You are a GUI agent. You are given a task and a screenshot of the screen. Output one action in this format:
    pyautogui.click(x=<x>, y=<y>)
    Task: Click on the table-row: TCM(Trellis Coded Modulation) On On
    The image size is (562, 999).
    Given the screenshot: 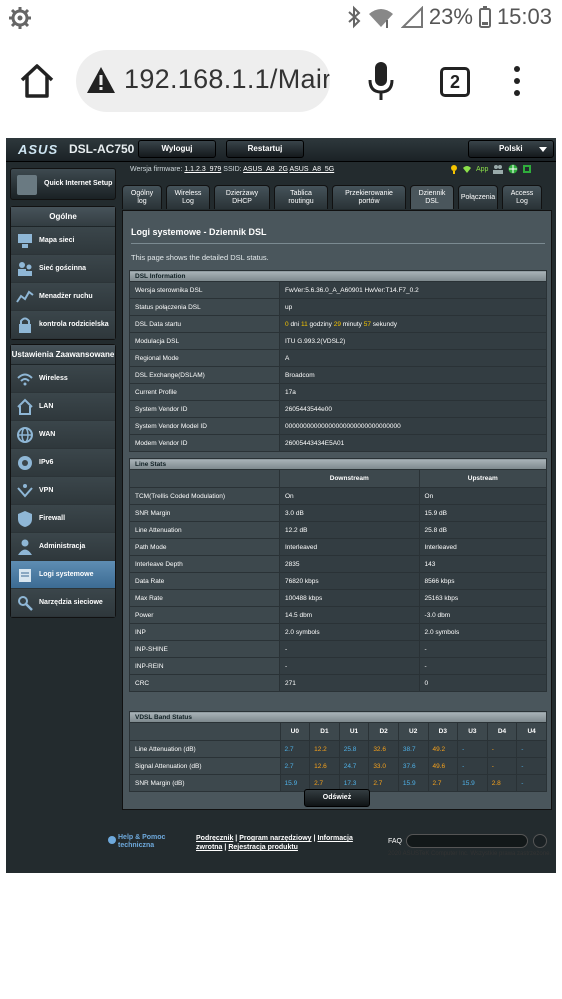 What is the action you would take?
    pyautogui.click(x=338, y=496)
    